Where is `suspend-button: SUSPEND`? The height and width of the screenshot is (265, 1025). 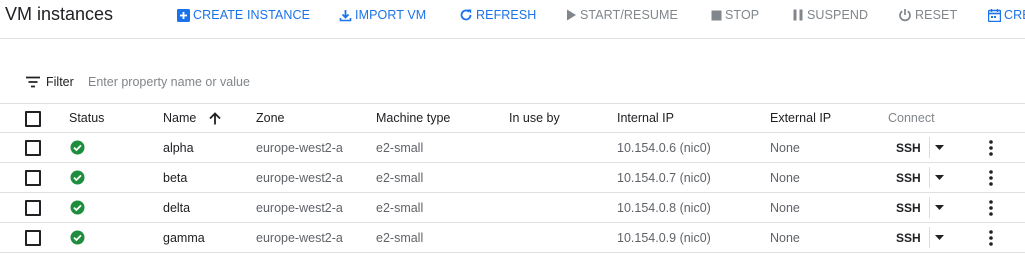 suspend-button: SUSPEND is located at coordinates (830, 15).